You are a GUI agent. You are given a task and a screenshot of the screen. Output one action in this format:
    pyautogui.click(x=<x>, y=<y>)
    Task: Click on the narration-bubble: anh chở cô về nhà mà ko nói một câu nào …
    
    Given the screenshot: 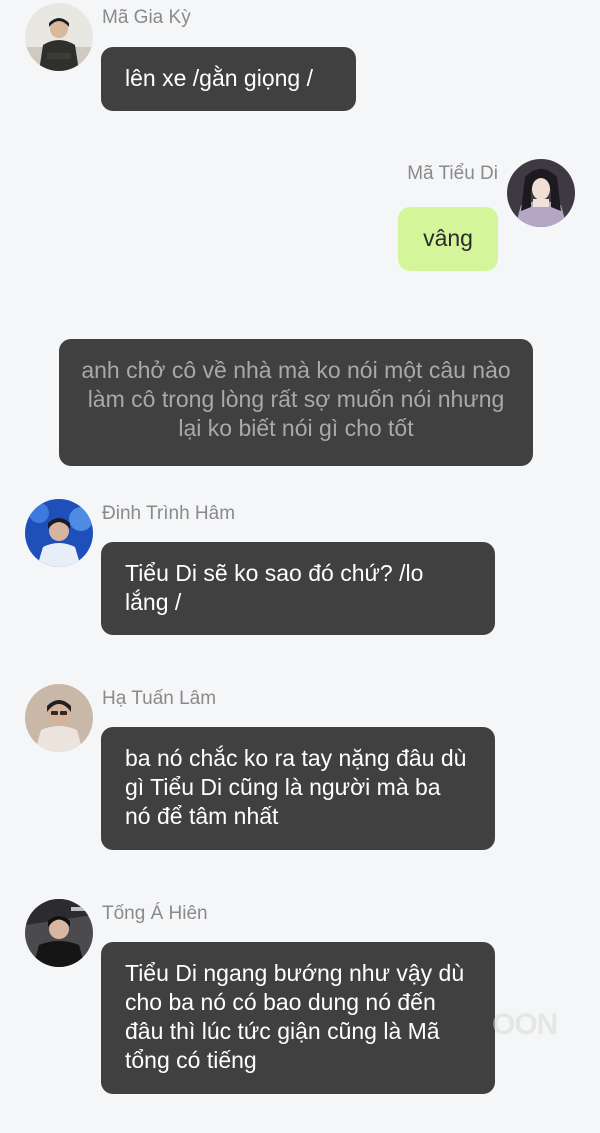 What is the action you would take?
    pyautogui.click(x=296, y=402)
    